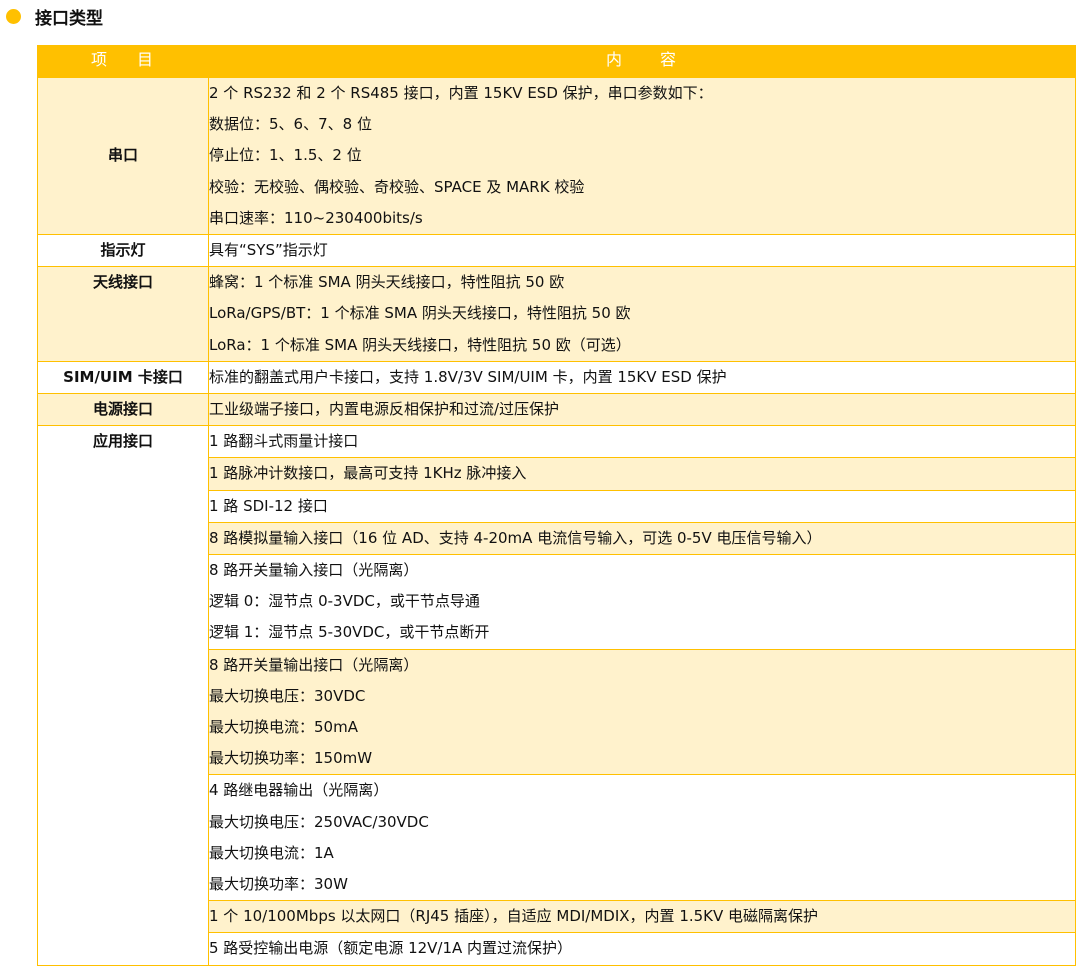 The image size is (1076, 966). I want to click on row-label: SIM/UIM 卡接口, so click(123, 377).